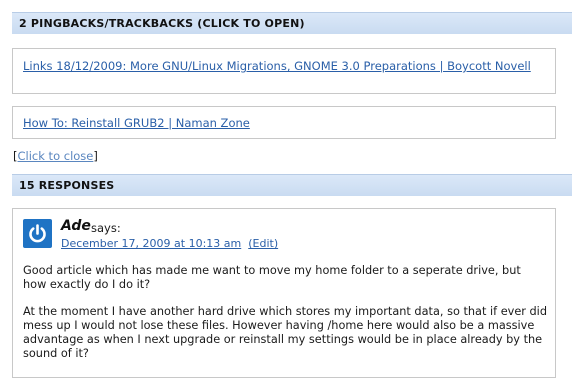 This screenshot has width=577, height=378. Describe the element at coordinates (106, 228) in the screenshot. I see `comment-says: says:` at that location.